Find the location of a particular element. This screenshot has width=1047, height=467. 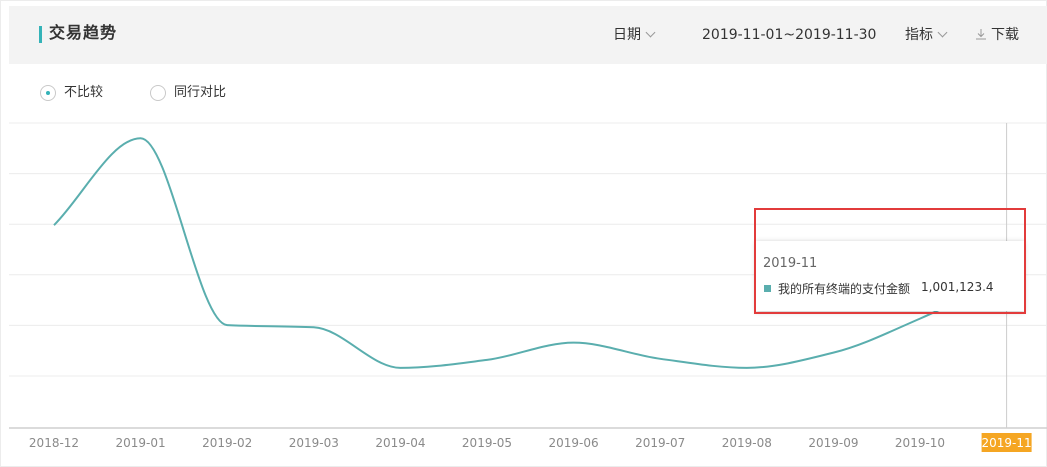

x-tick-label: 2019-08 is located at coordinates (747, 443).